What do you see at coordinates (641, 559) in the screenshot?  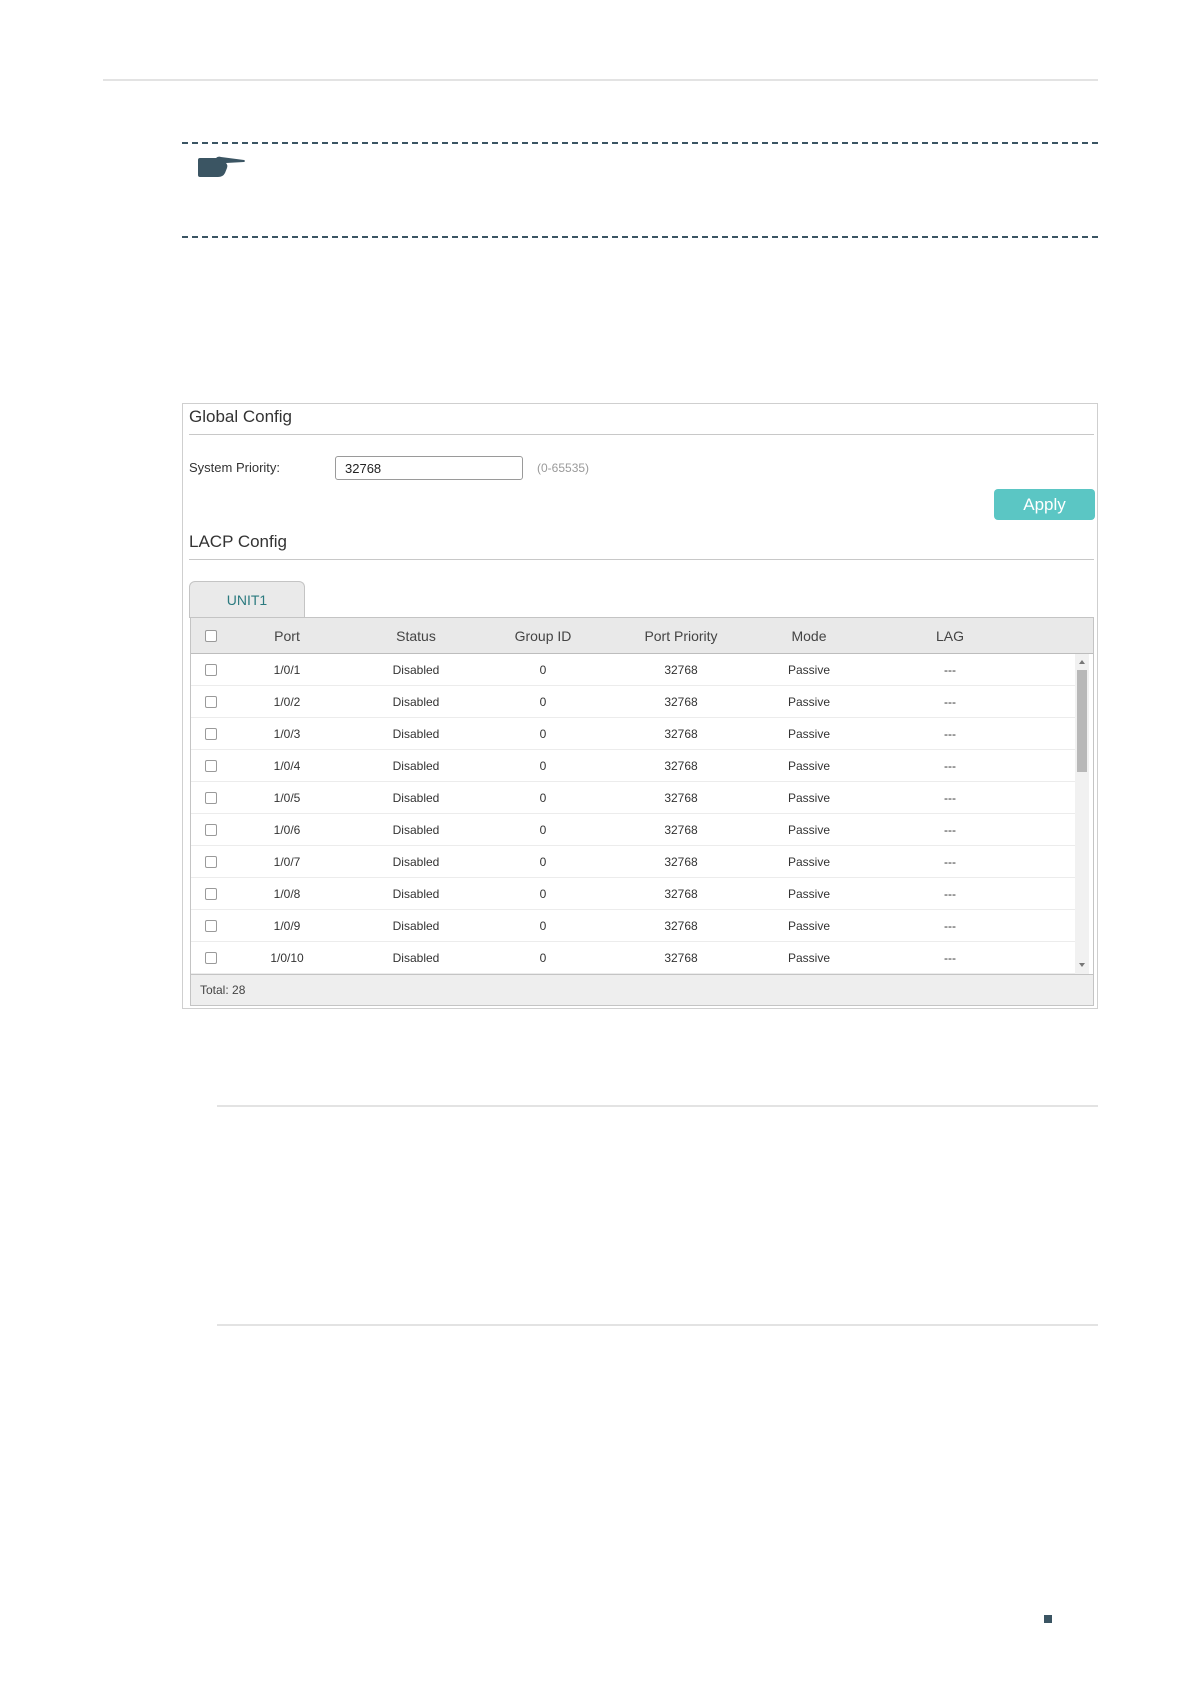 I see `lacp-config-divider` at bounding box center [641, 559].